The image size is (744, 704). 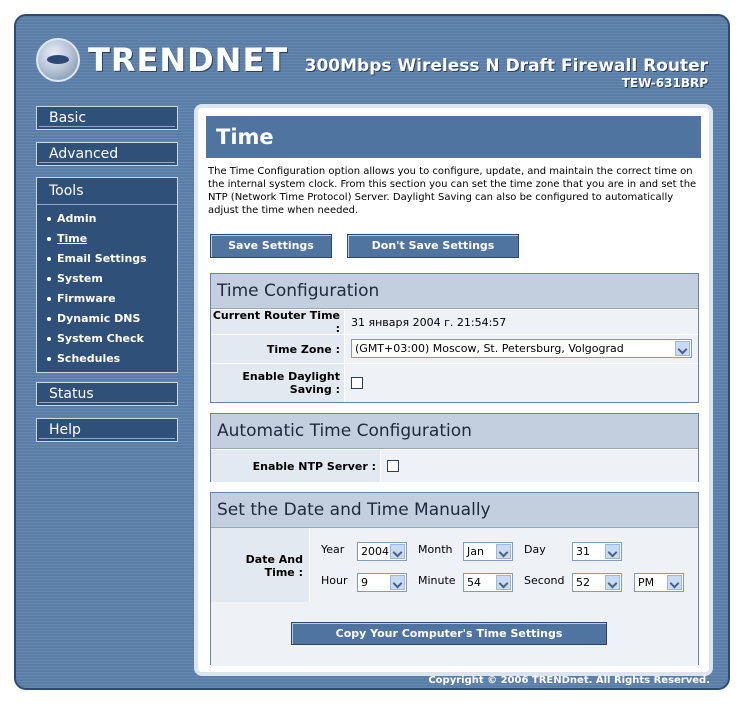 What do you see at coordinates (433, 246) in the screenshot?
I see `dont-save-settings-button: Don't Save Settings` at bounding box center [433, 246].